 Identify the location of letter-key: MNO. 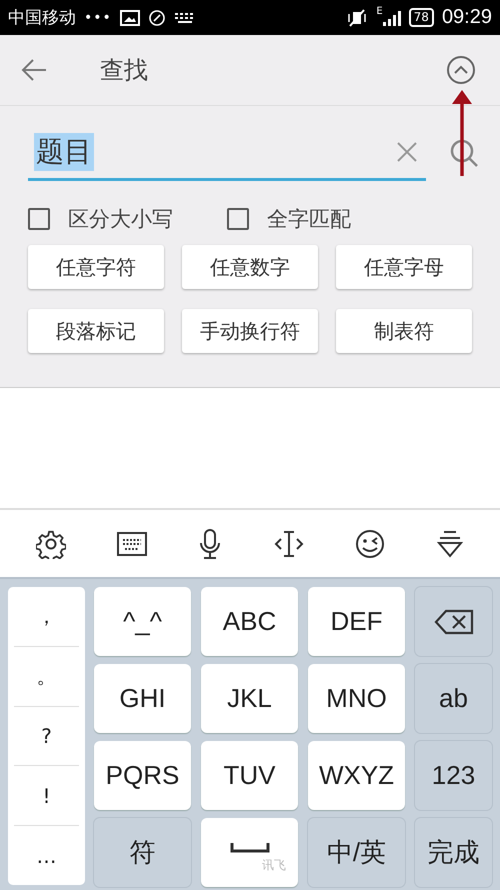
(356, 698).